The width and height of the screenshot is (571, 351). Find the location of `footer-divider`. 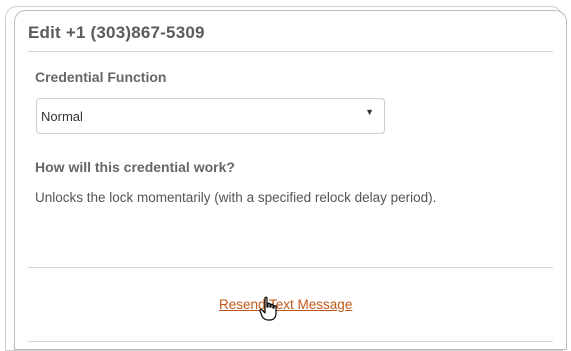

footer-divider is located at coordinates (290, 267).